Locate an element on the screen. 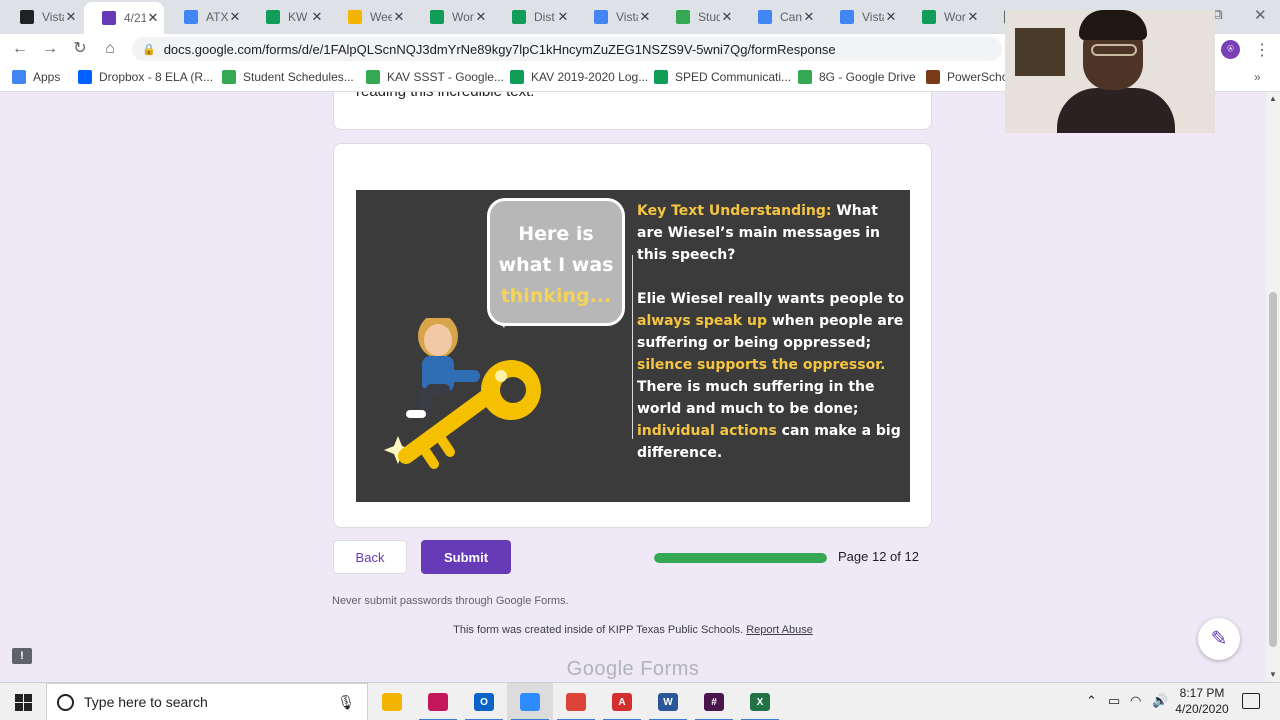 This screenshot has height=720, width=1280. cortana-icon is located at coordinates (65, 702).